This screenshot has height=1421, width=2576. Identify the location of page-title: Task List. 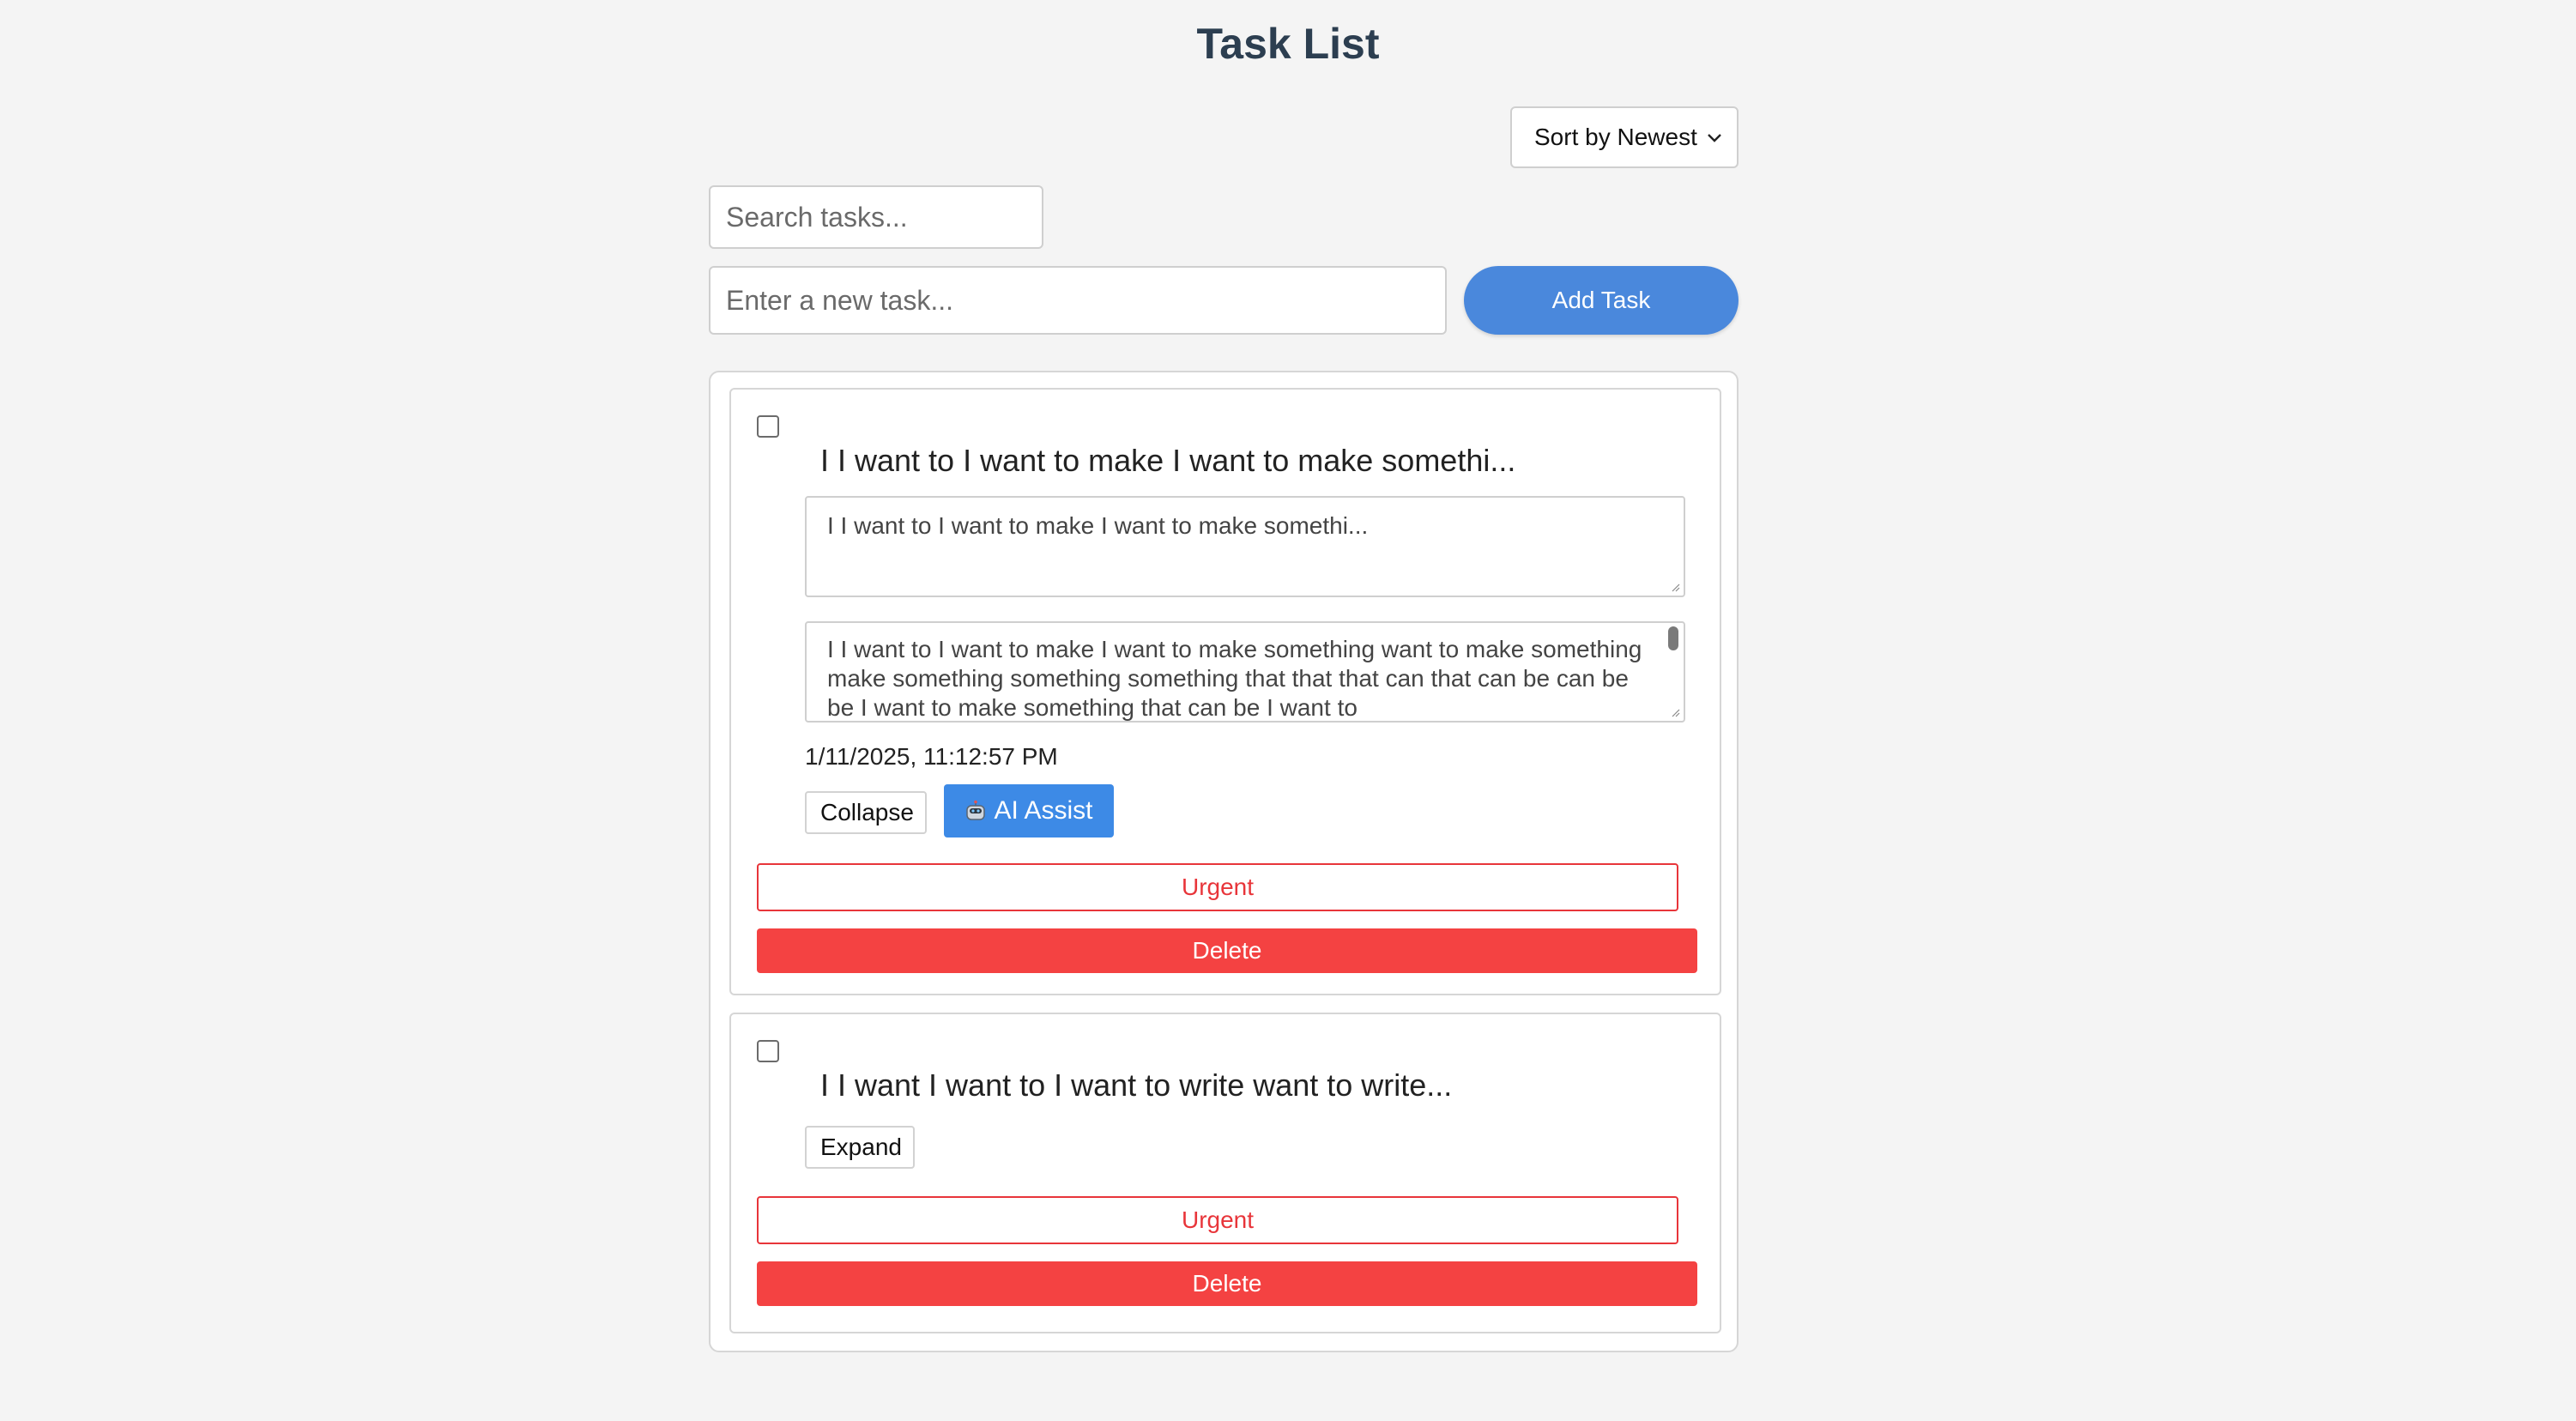
(1288, 44).